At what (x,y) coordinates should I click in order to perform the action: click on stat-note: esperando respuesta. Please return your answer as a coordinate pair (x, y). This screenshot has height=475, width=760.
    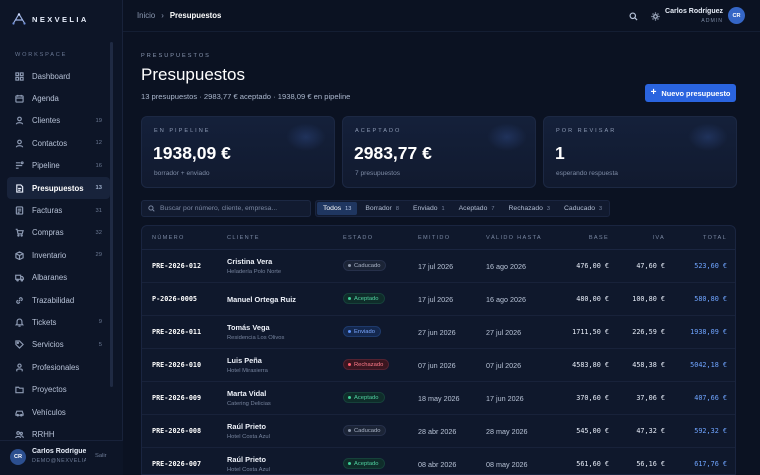
    Looking at the image, I should click on (587, 173).